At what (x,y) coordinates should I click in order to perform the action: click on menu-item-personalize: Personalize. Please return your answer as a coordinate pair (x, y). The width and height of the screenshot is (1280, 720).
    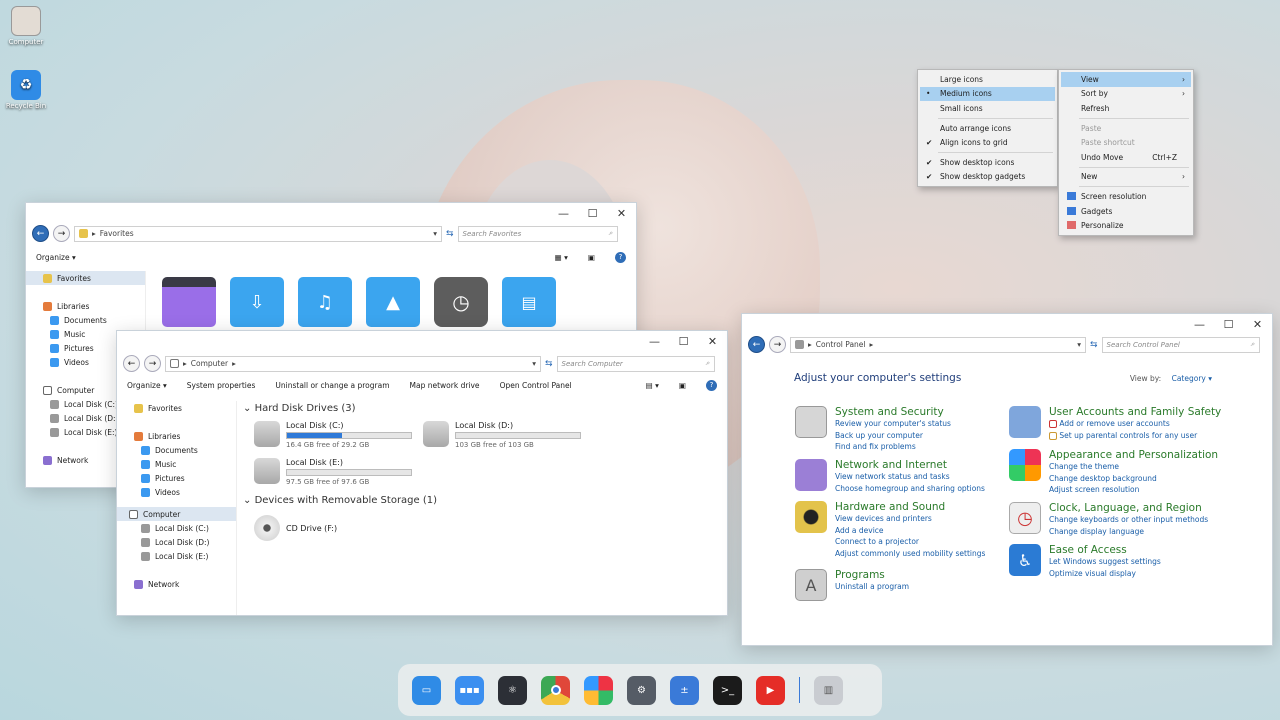
    Looking at the image, I should click on (1126, 225).